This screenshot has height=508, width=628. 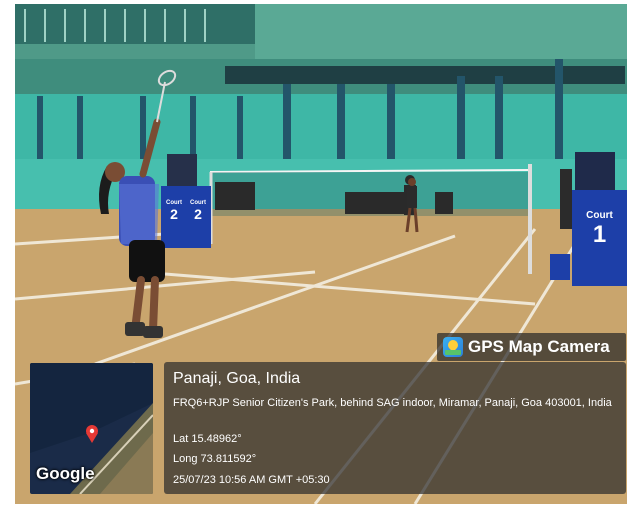 I want to click on google-logo: Google, so click(x=65, y=473).